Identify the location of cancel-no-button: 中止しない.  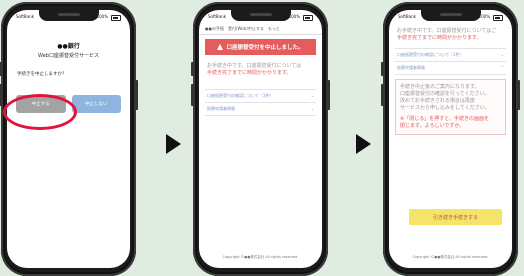
(96, 104).